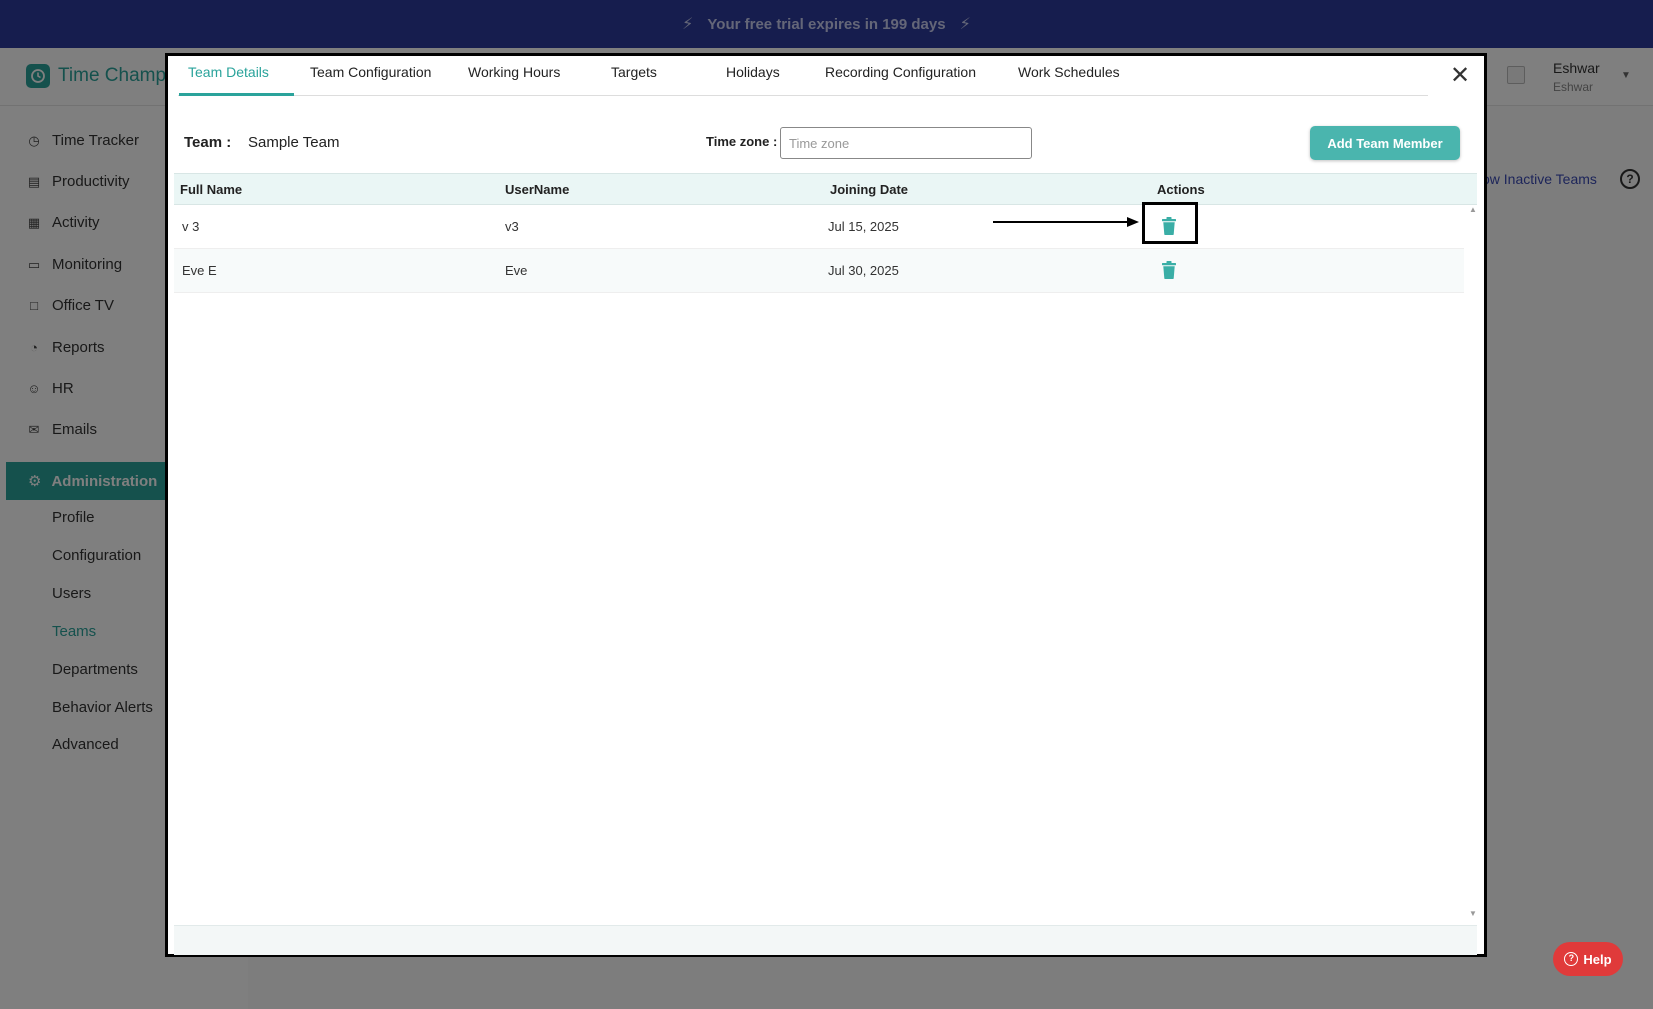 The image size is (1653, 1009). I want to click on team-name: Sample Team, so click(294, 142).